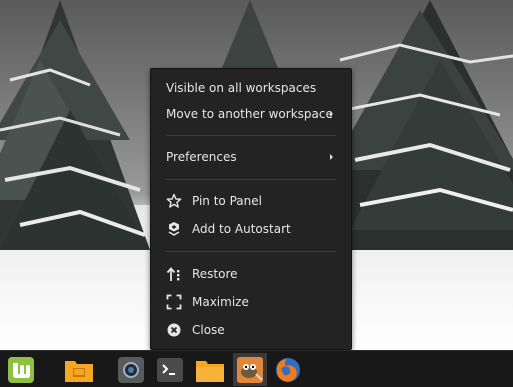 This screenshot has height=387, width=513. Describe the element at coordinates (174, 200) in the screenshot. I see `star-icon` at that location.